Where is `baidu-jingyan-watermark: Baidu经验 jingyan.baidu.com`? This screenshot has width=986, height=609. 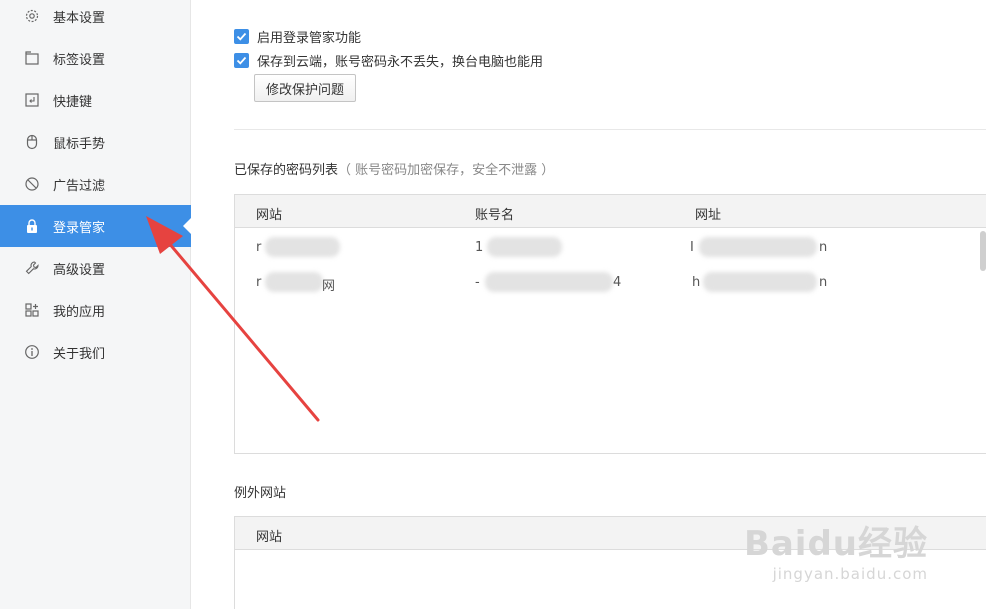
baidu-jingyan-watermark: Baidu经验 jingyan.baidu.com is located at coordinates (836, 549).